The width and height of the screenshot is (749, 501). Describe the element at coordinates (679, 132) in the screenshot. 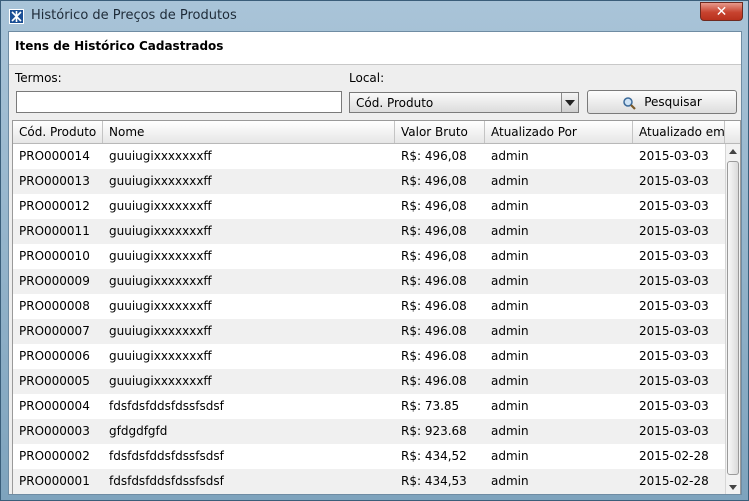

I see `col-atualizado-em-header: Atualizado em` at that location.